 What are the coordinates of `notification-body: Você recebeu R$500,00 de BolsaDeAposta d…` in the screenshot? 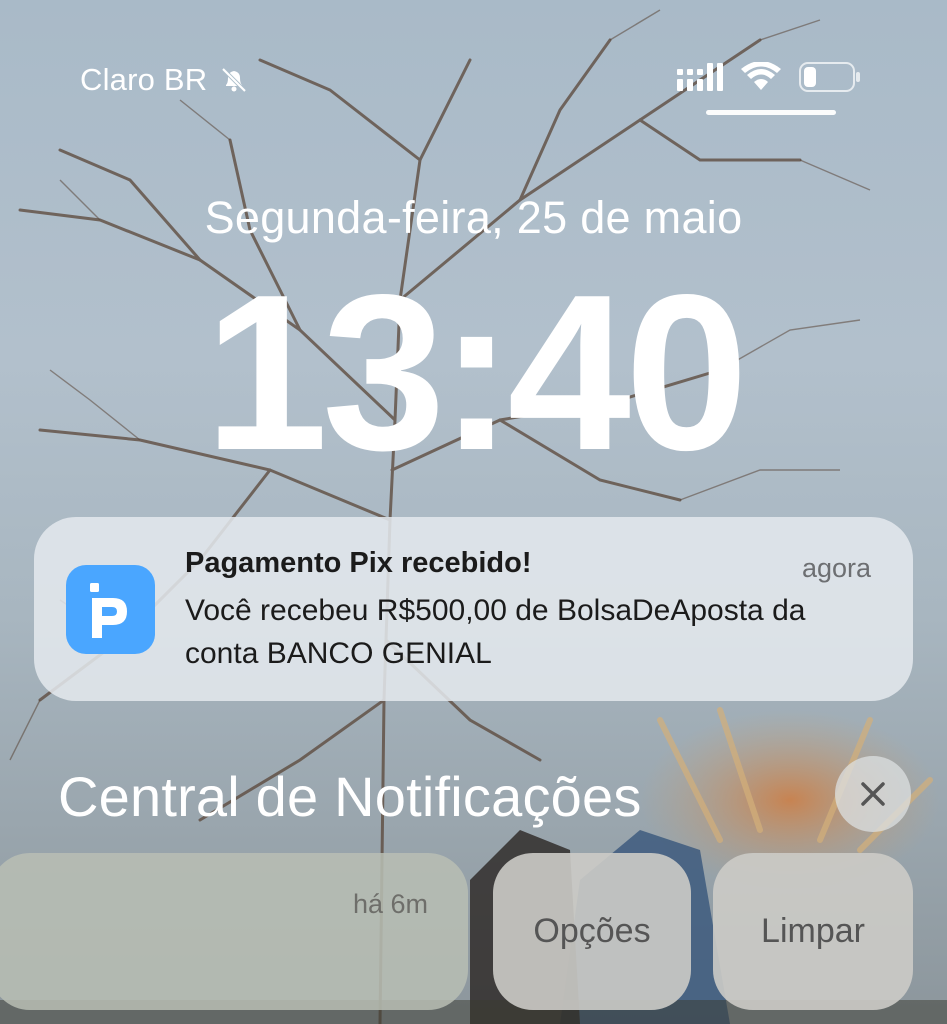 It's located at (495, 632).